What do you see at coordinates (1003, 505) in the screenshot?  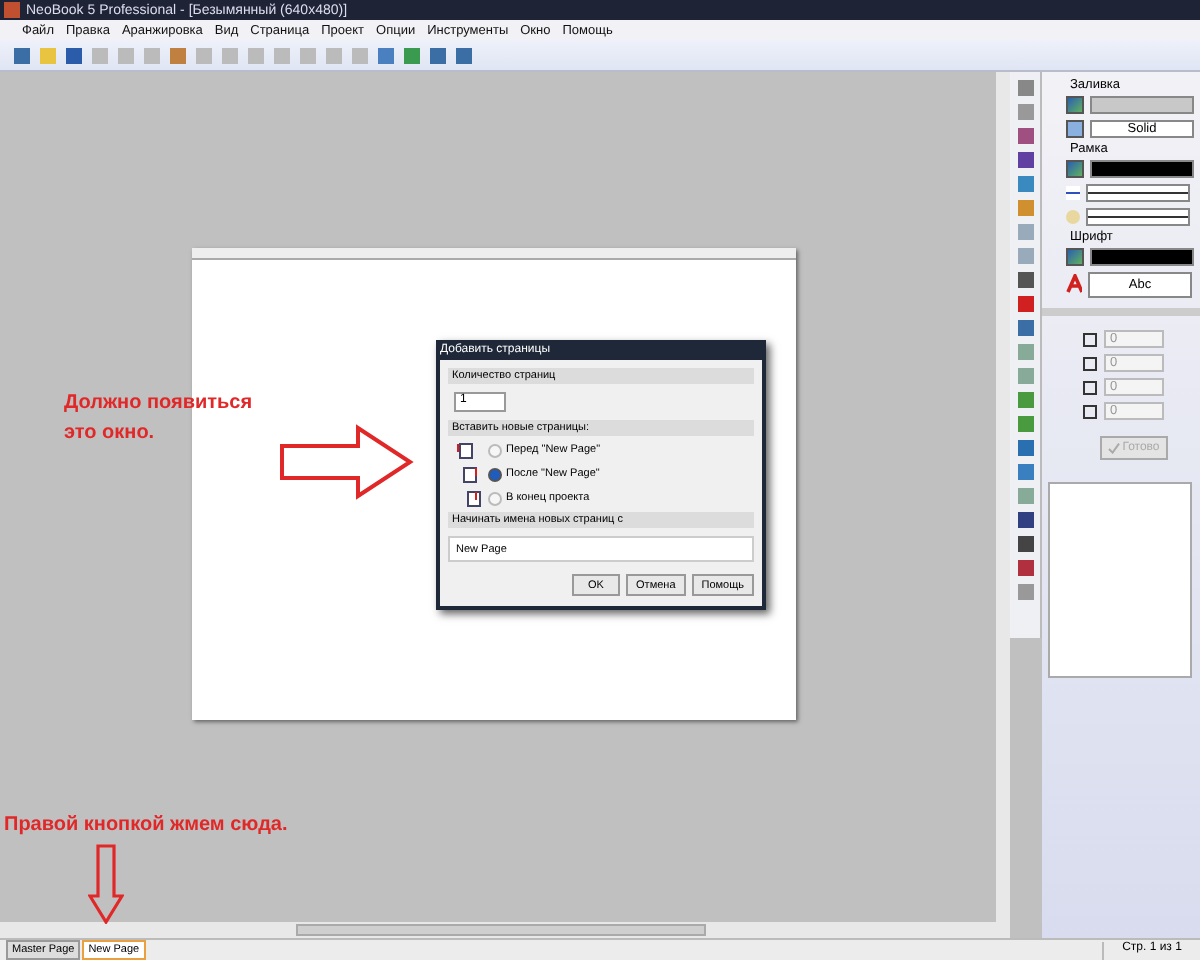 I see `vertical-scrollbar` at bounding box center [1003, 505].